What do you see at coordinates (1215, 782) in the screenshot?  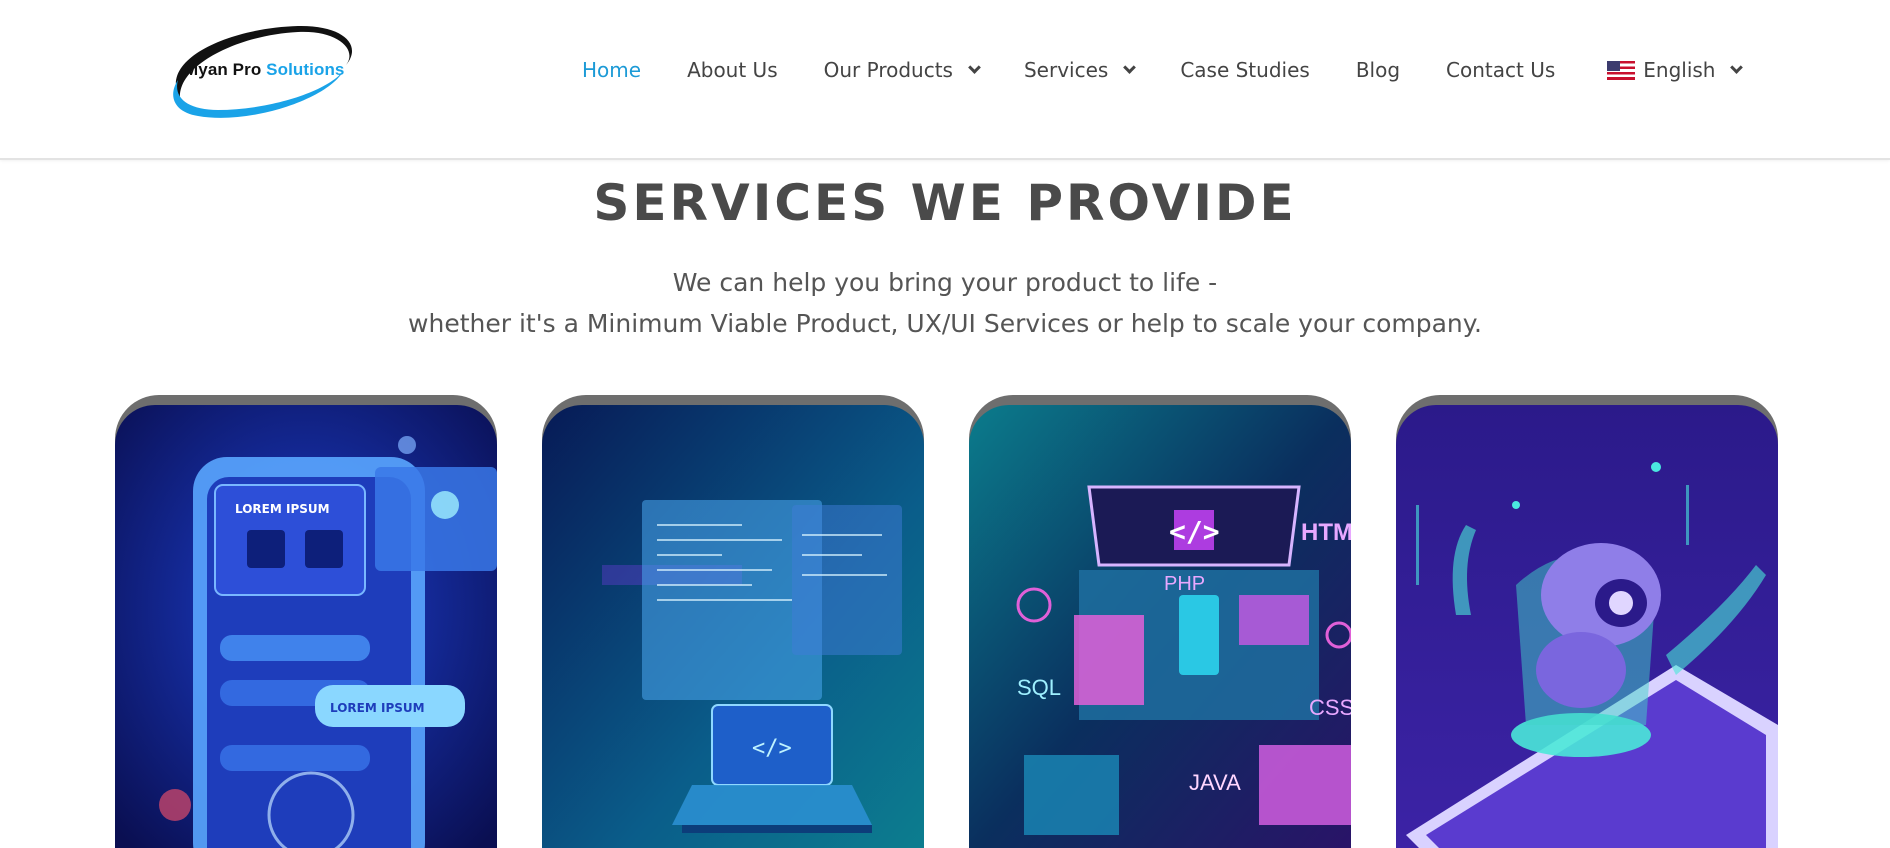 I see `card-image-text: JAVA` at bounding box center [1215, 782].